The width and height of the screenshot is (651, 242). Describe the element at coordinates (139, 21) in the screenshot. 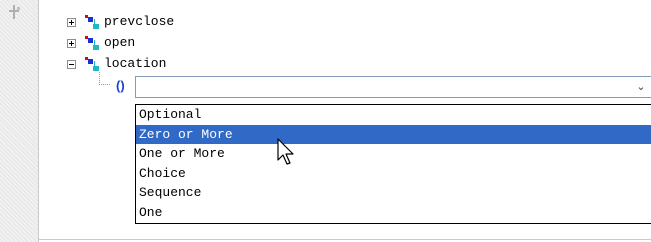

I see `node-label: prevclose` at that location.